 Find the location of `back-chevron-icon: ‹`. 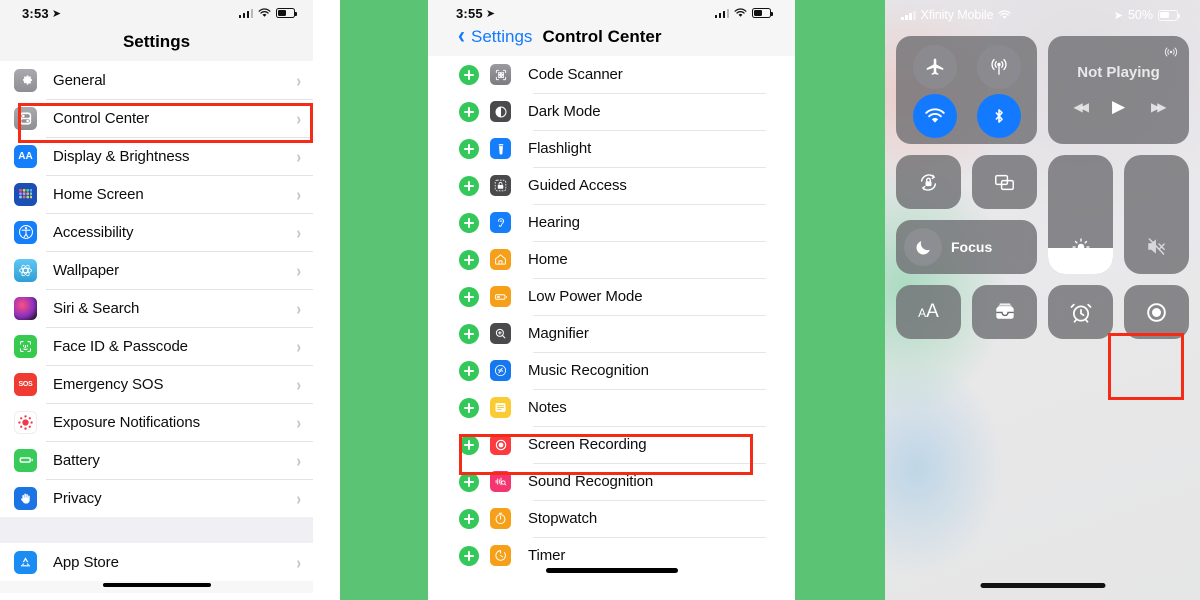

back-chevron-icon: ‹ is located at coordinates (461, 35).